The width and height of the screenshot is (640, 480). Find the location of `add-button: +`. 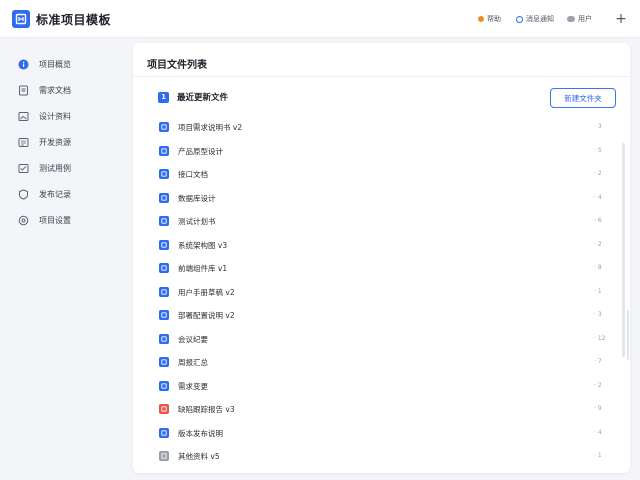

add-button: + is located at coordinates (621, 19).